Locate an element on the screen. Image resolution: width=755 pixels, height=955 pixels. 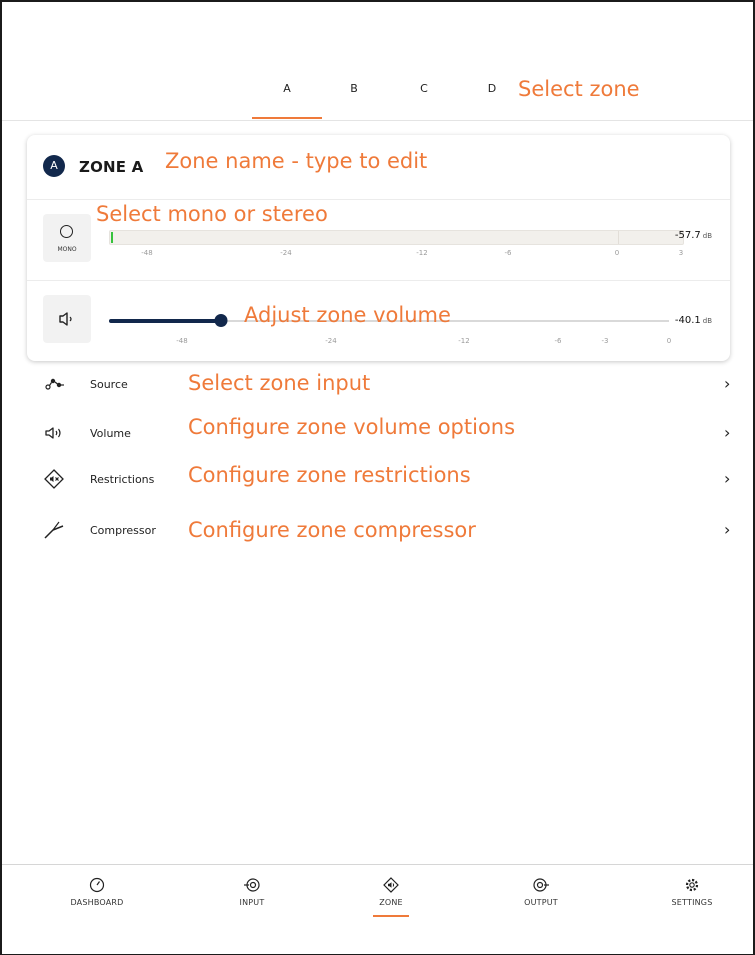
meter-tick: 0 is located at coordinates (617, 253).